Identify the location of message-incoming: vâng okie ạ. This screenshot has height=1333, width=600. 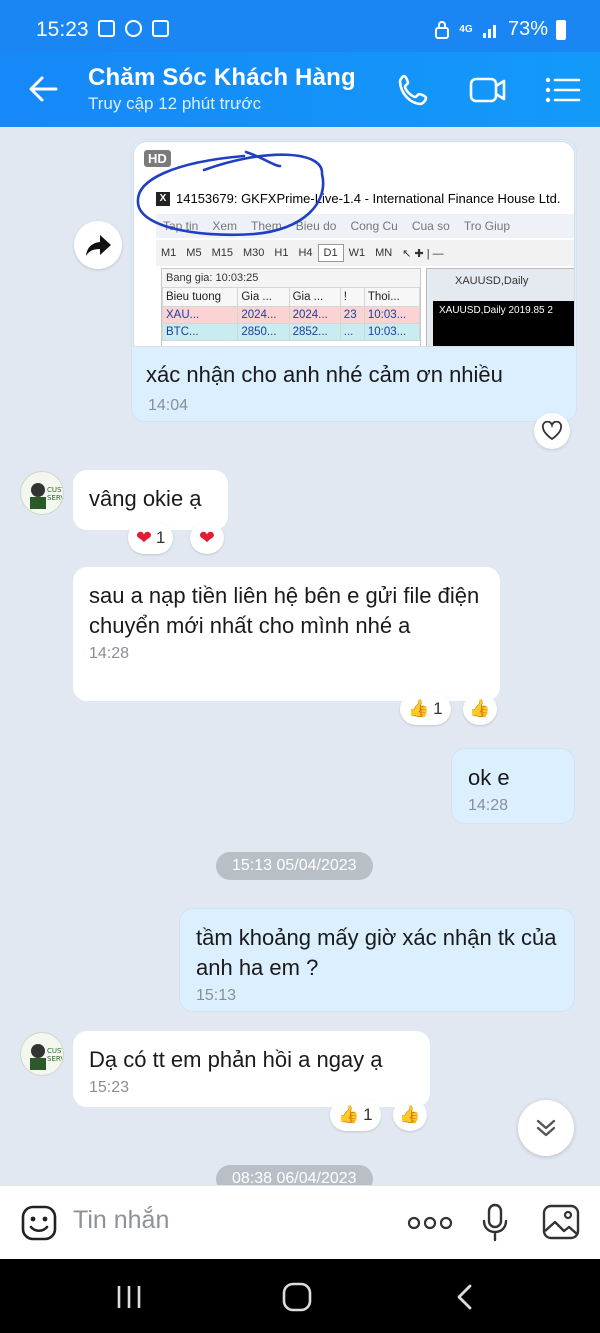
(150, 500).